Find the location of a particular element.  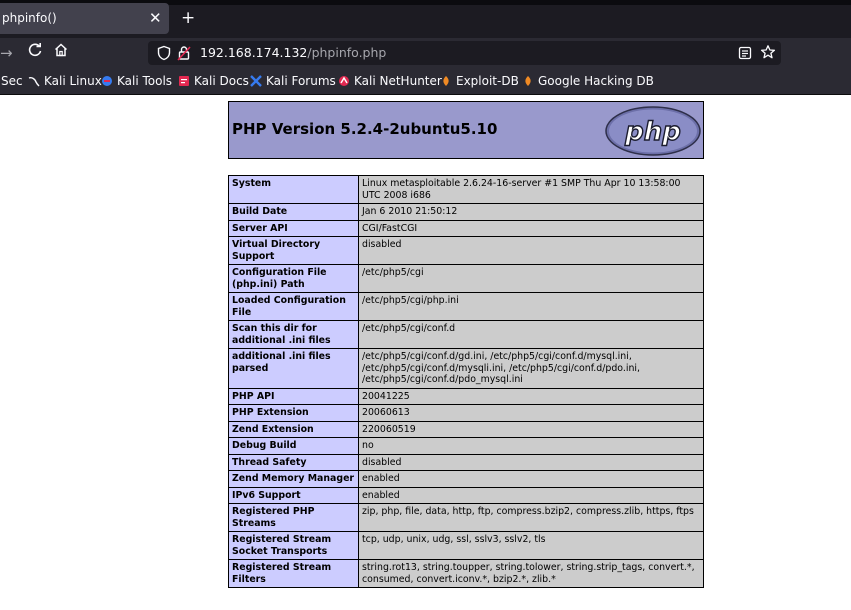

table-row: Debug Build no is located at coordinates (466, 446).